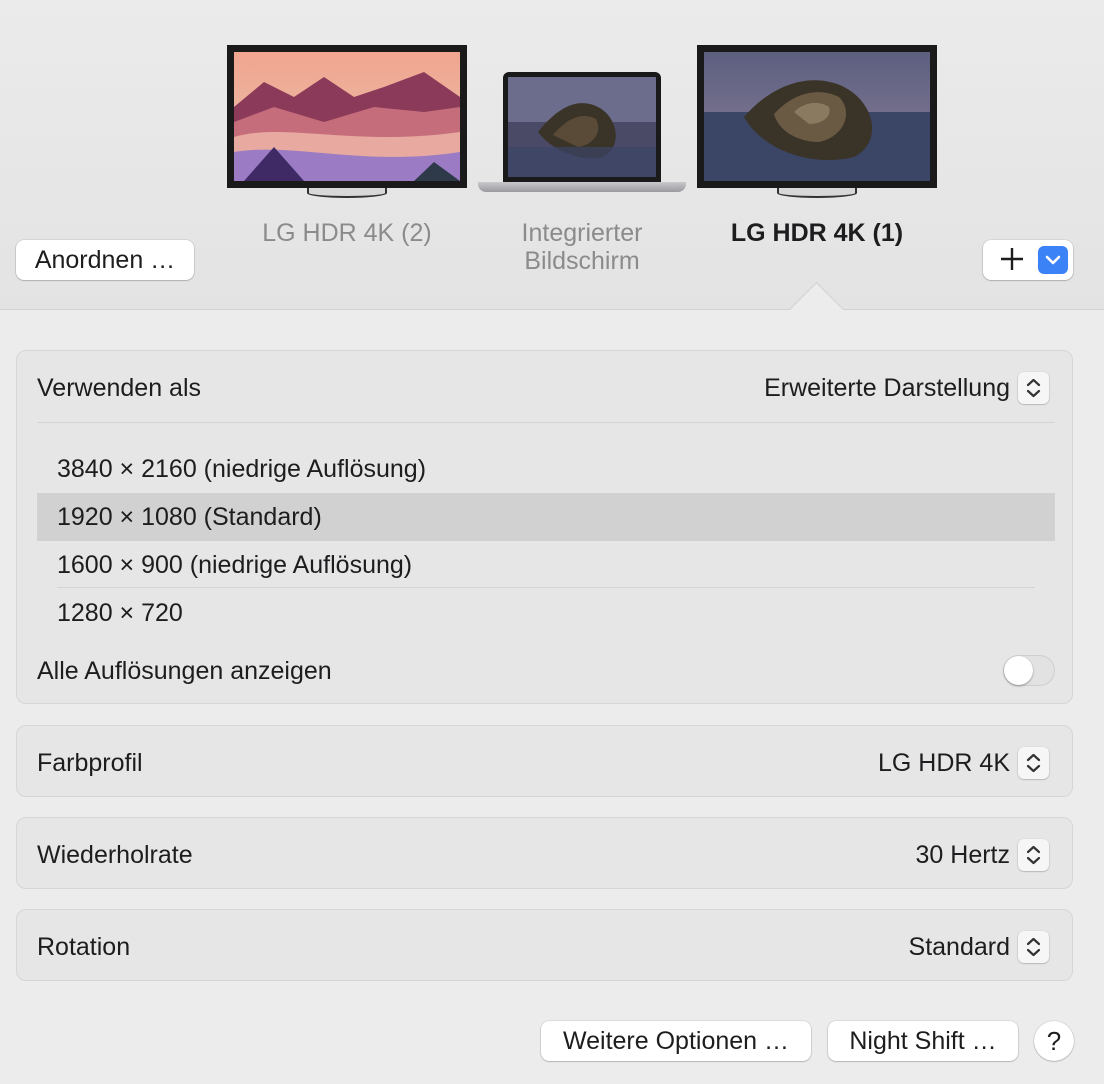 This screenshot has height=1084, width=1104. I want to click on resolution-option: 3840 × 2160 (niedrige Auflösung), so click(546, 469).